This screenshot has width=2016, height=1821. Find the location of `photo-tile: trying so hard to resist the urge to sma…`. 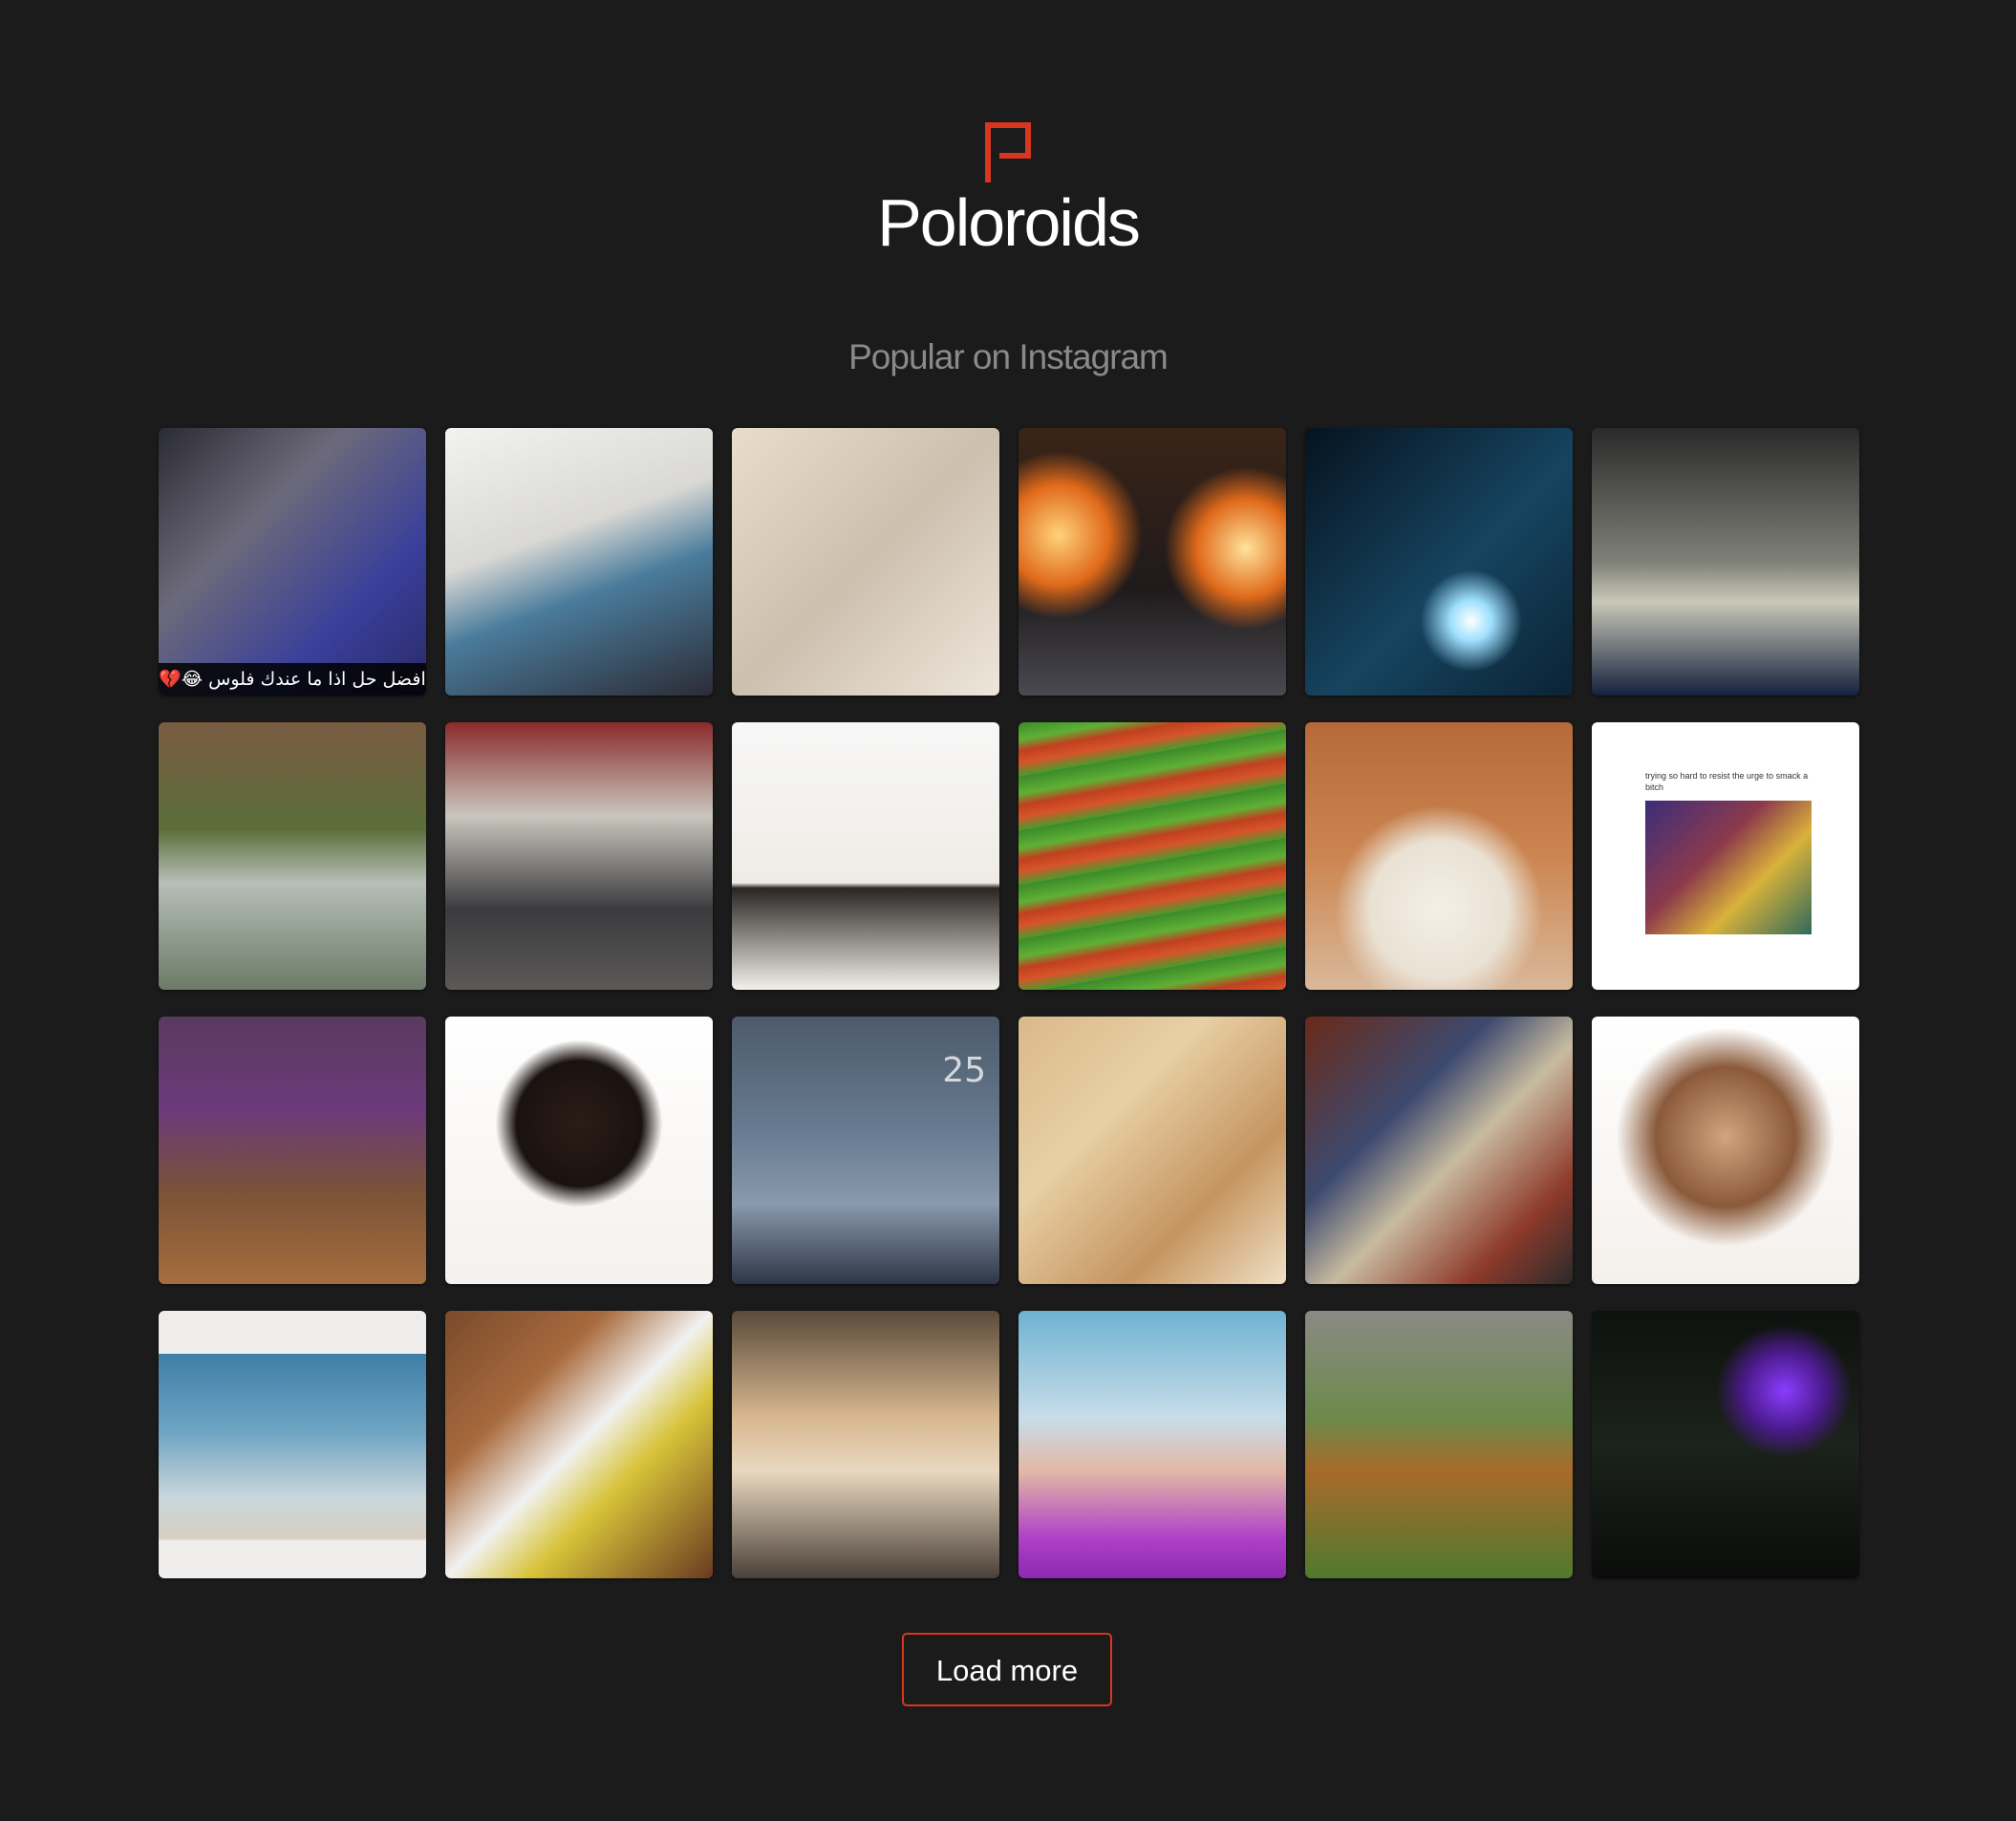

photo-tile: trying so hard to resist the urge to sma… is located at coordinates (1726, 856).